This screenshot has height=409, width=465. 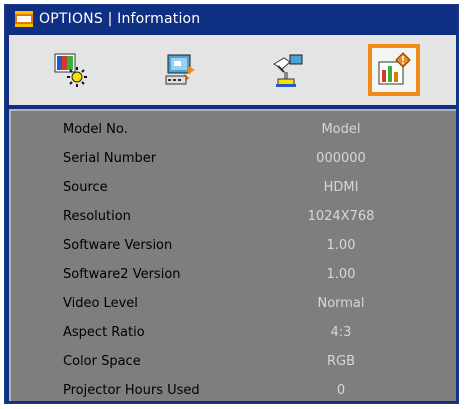 I want to click on info-label: Color Space, so click(x=102, y=361).